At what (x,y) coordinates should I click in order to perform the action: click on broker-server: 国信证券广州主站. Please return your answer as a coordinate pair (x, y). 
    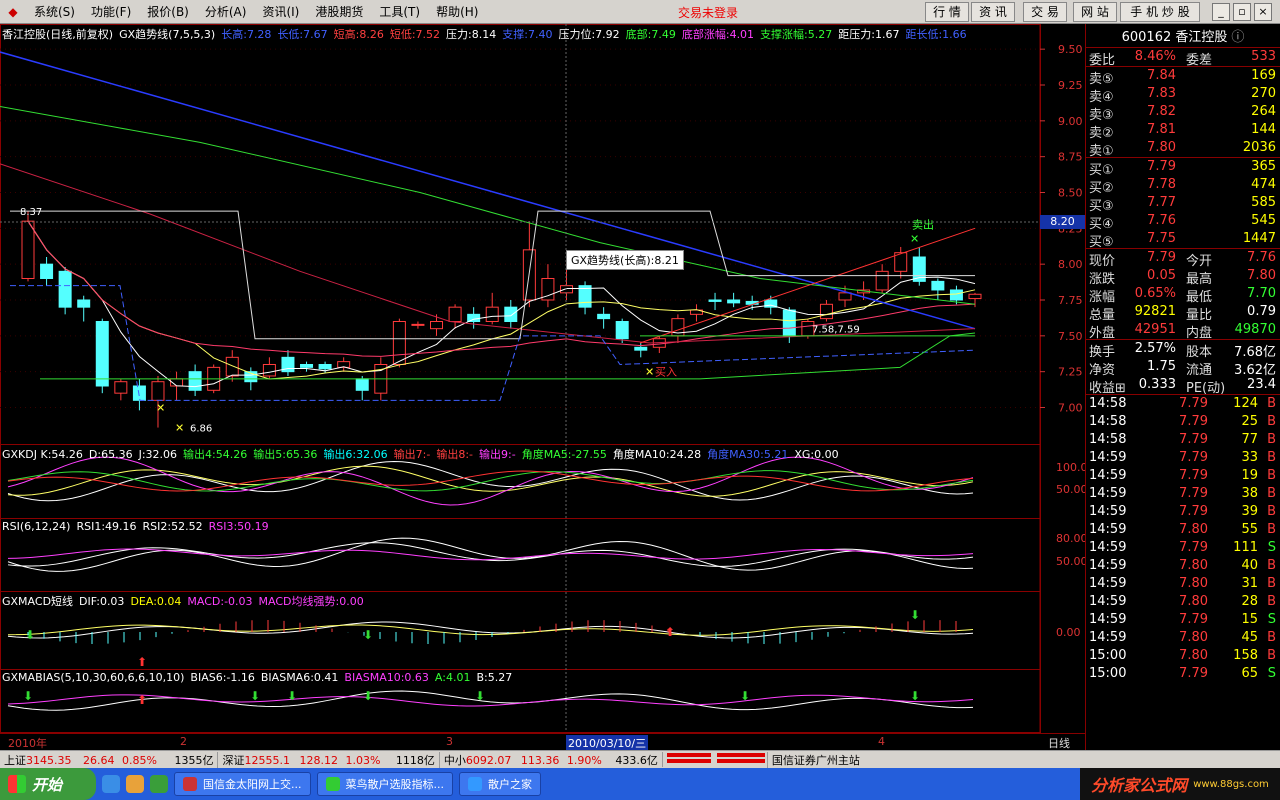
    Looking at the image, I should click on (815, 759).